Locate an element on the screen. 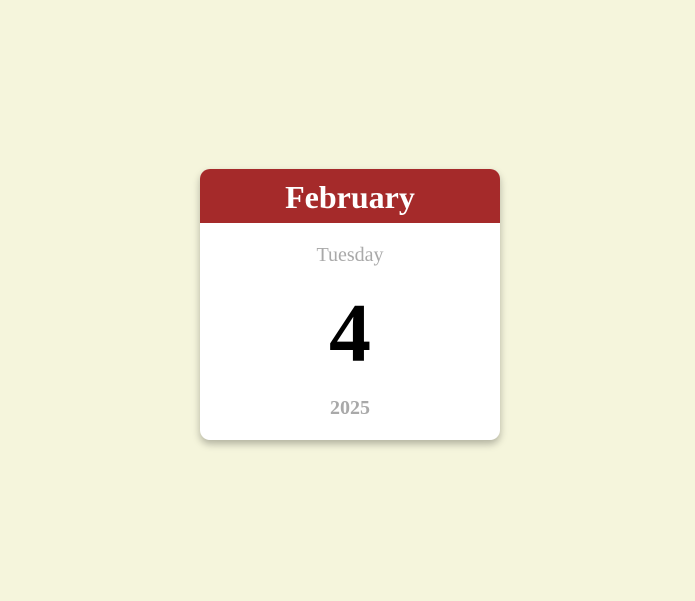 This screenshot has height=601, width=695. year-label: 2025 is located at coordinates (350, 408).